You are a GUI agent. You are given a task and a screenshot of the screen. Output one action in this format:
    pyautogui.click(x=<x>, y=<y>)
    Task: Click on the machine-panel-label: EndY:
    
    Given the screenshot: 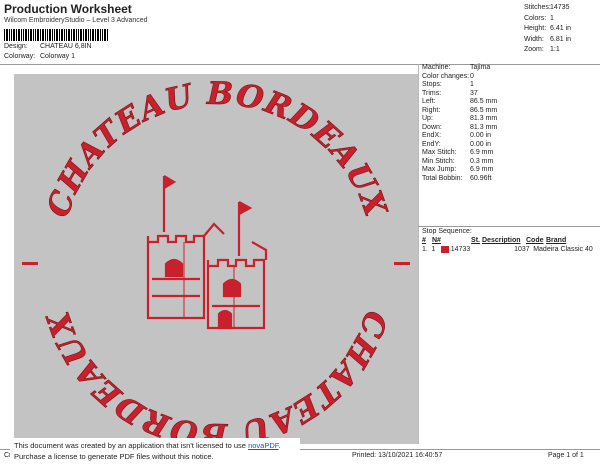 What is the action you would take?
    pyautogui.click(x=431, y=144)
    